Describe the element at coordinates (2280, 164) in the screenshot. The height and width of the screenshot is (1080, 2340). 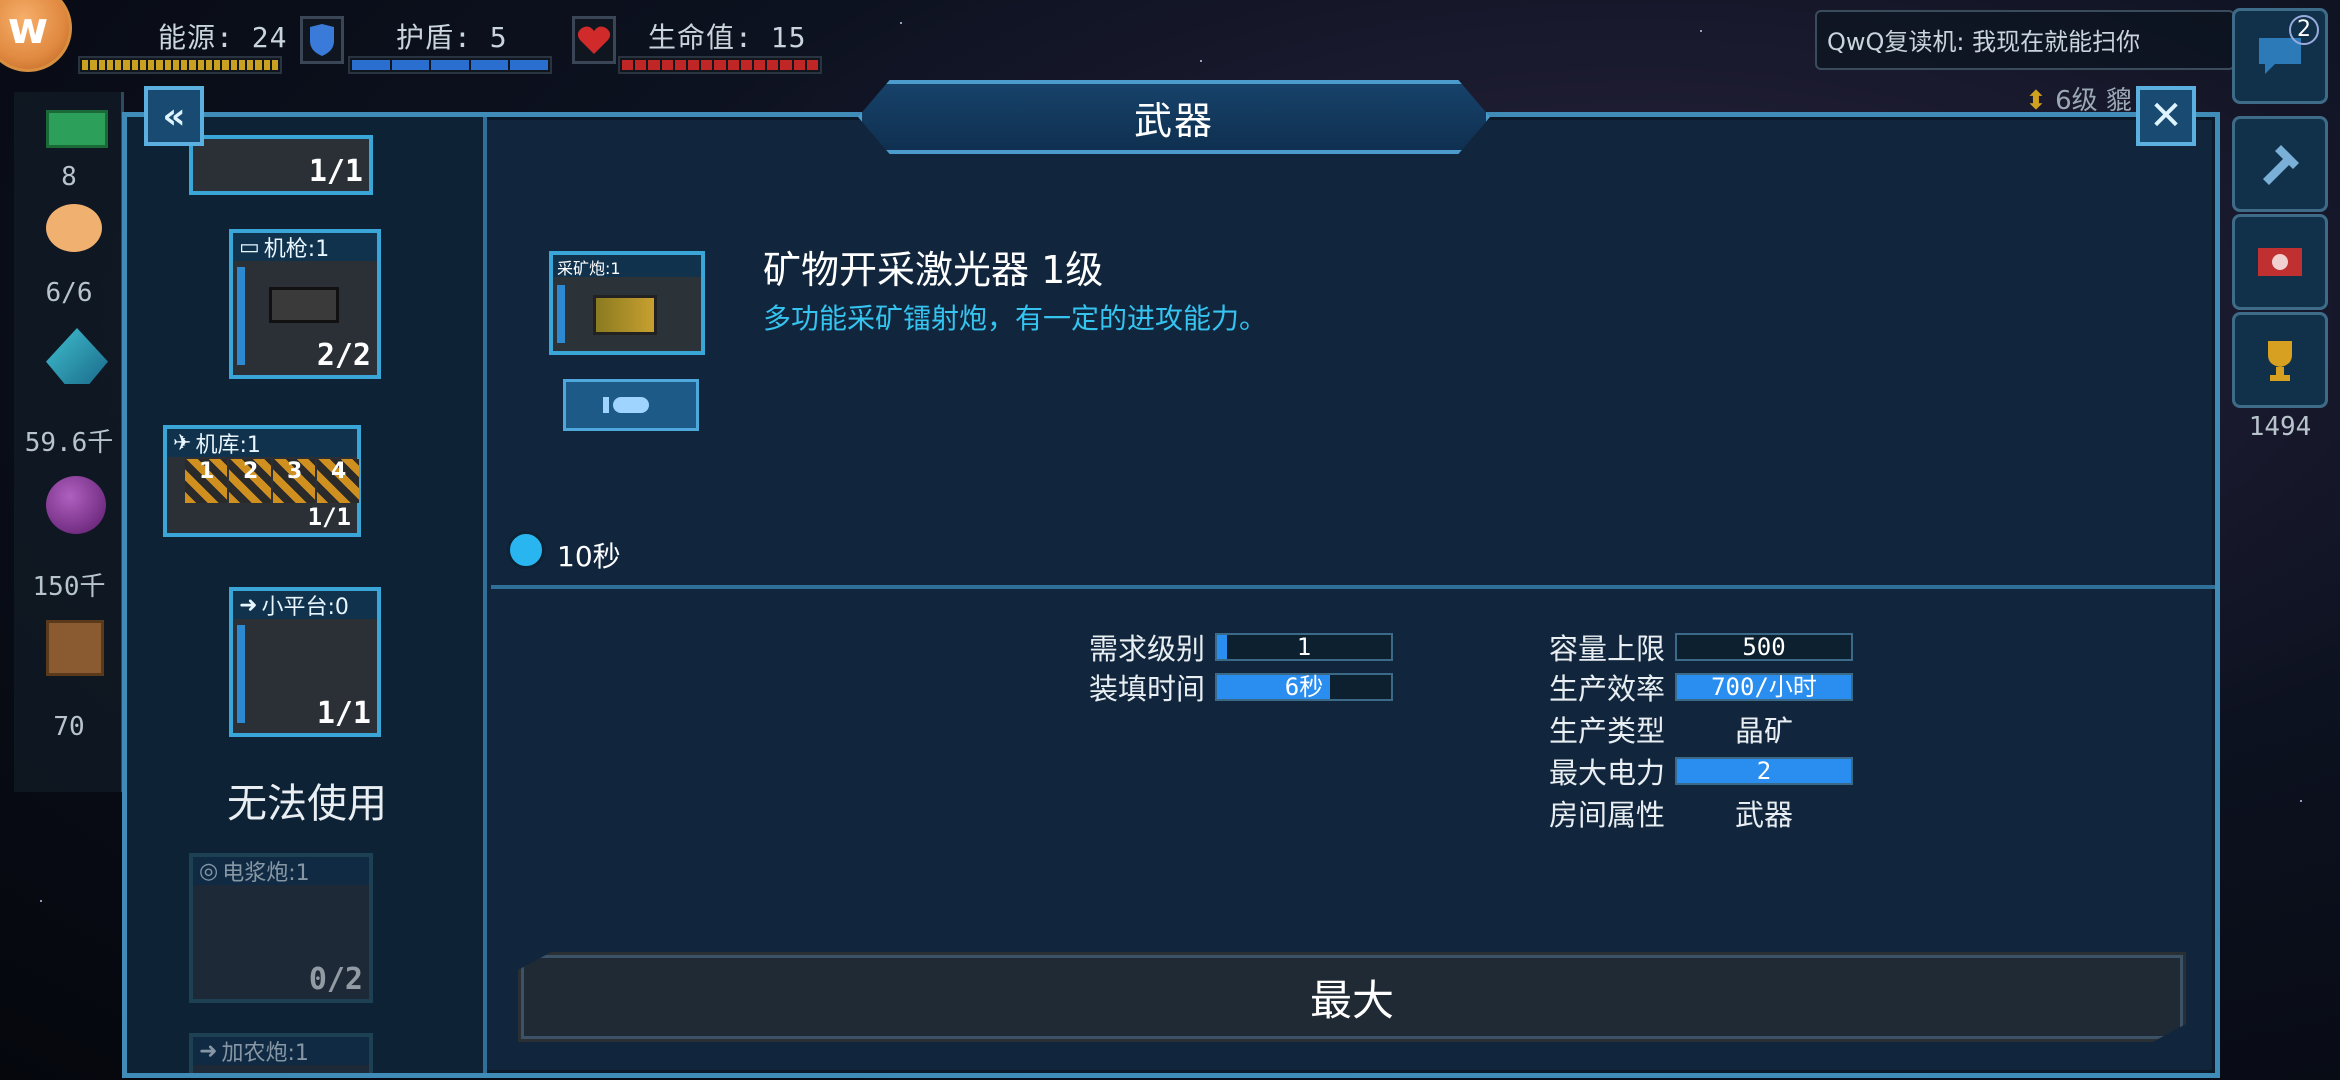
I see `build-button` at that location.